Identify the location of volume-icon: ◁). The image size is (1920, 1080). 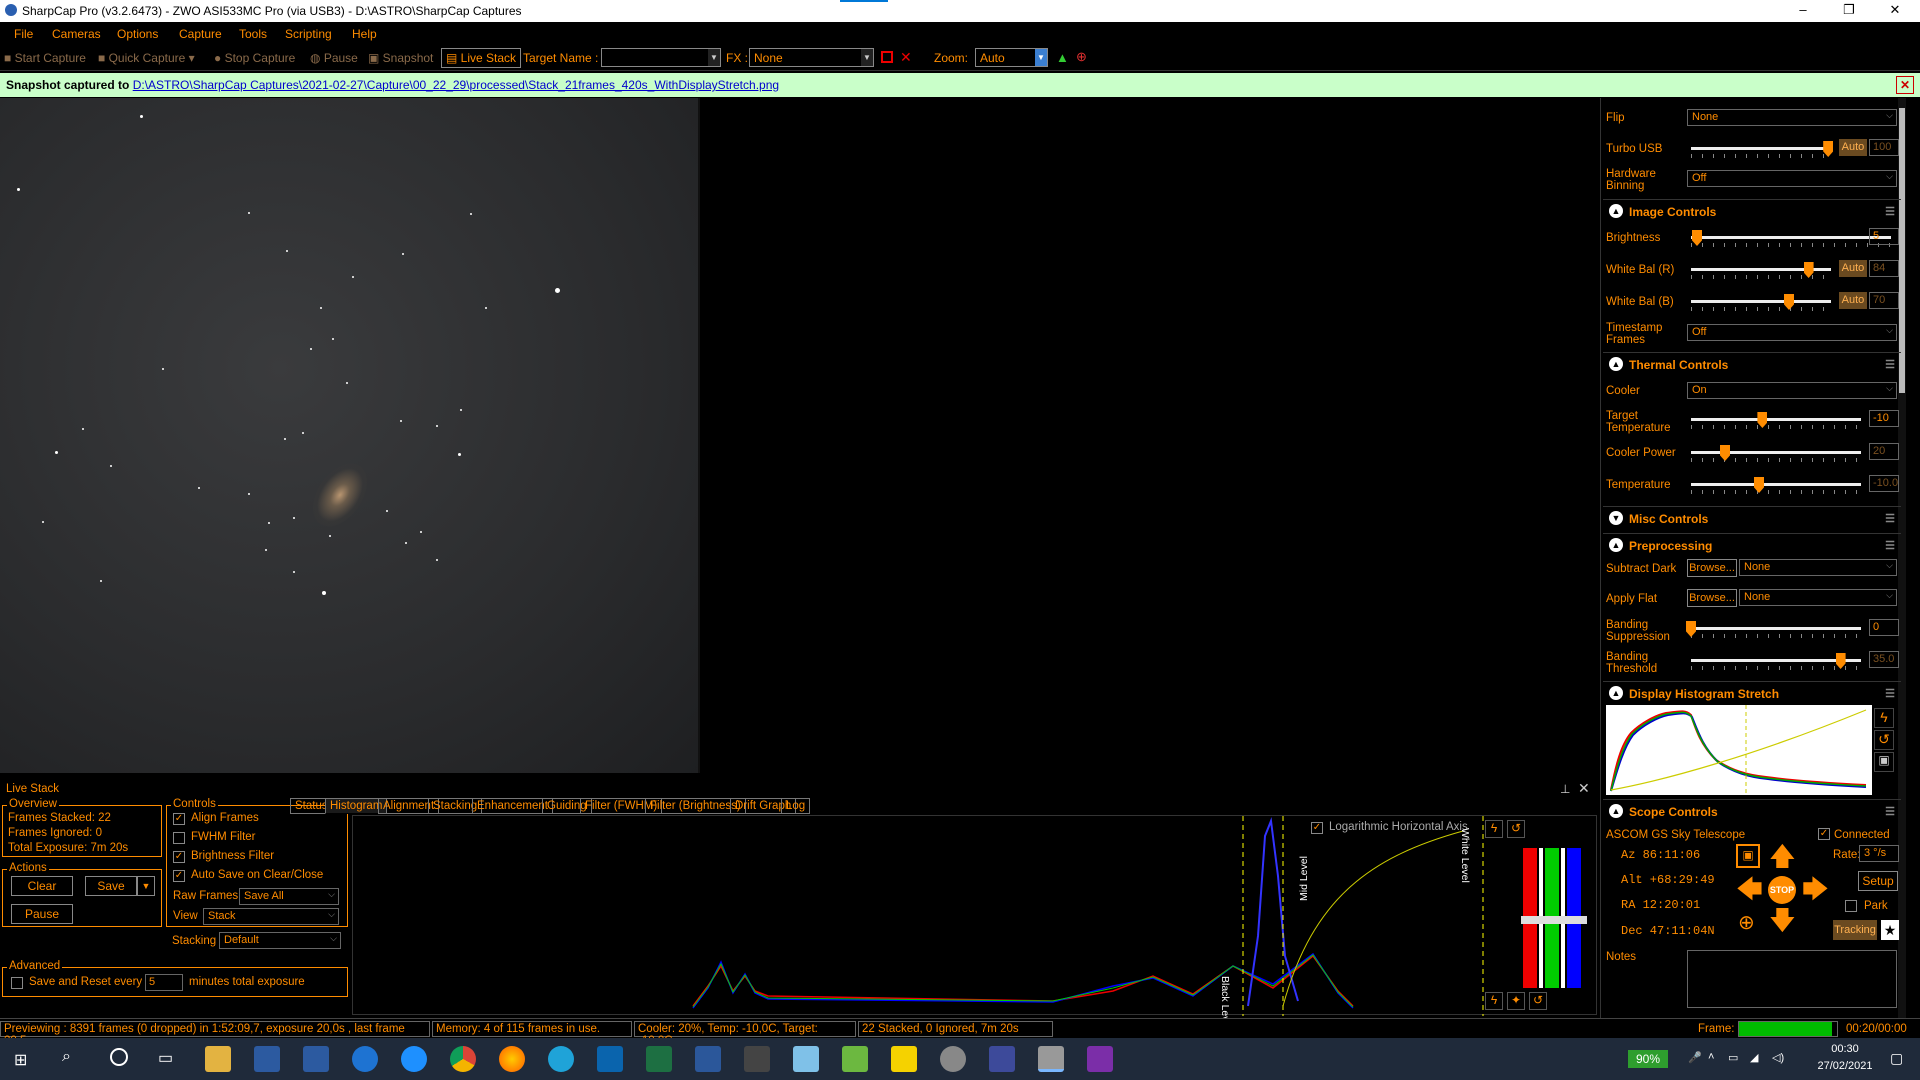
(1778, 1057).